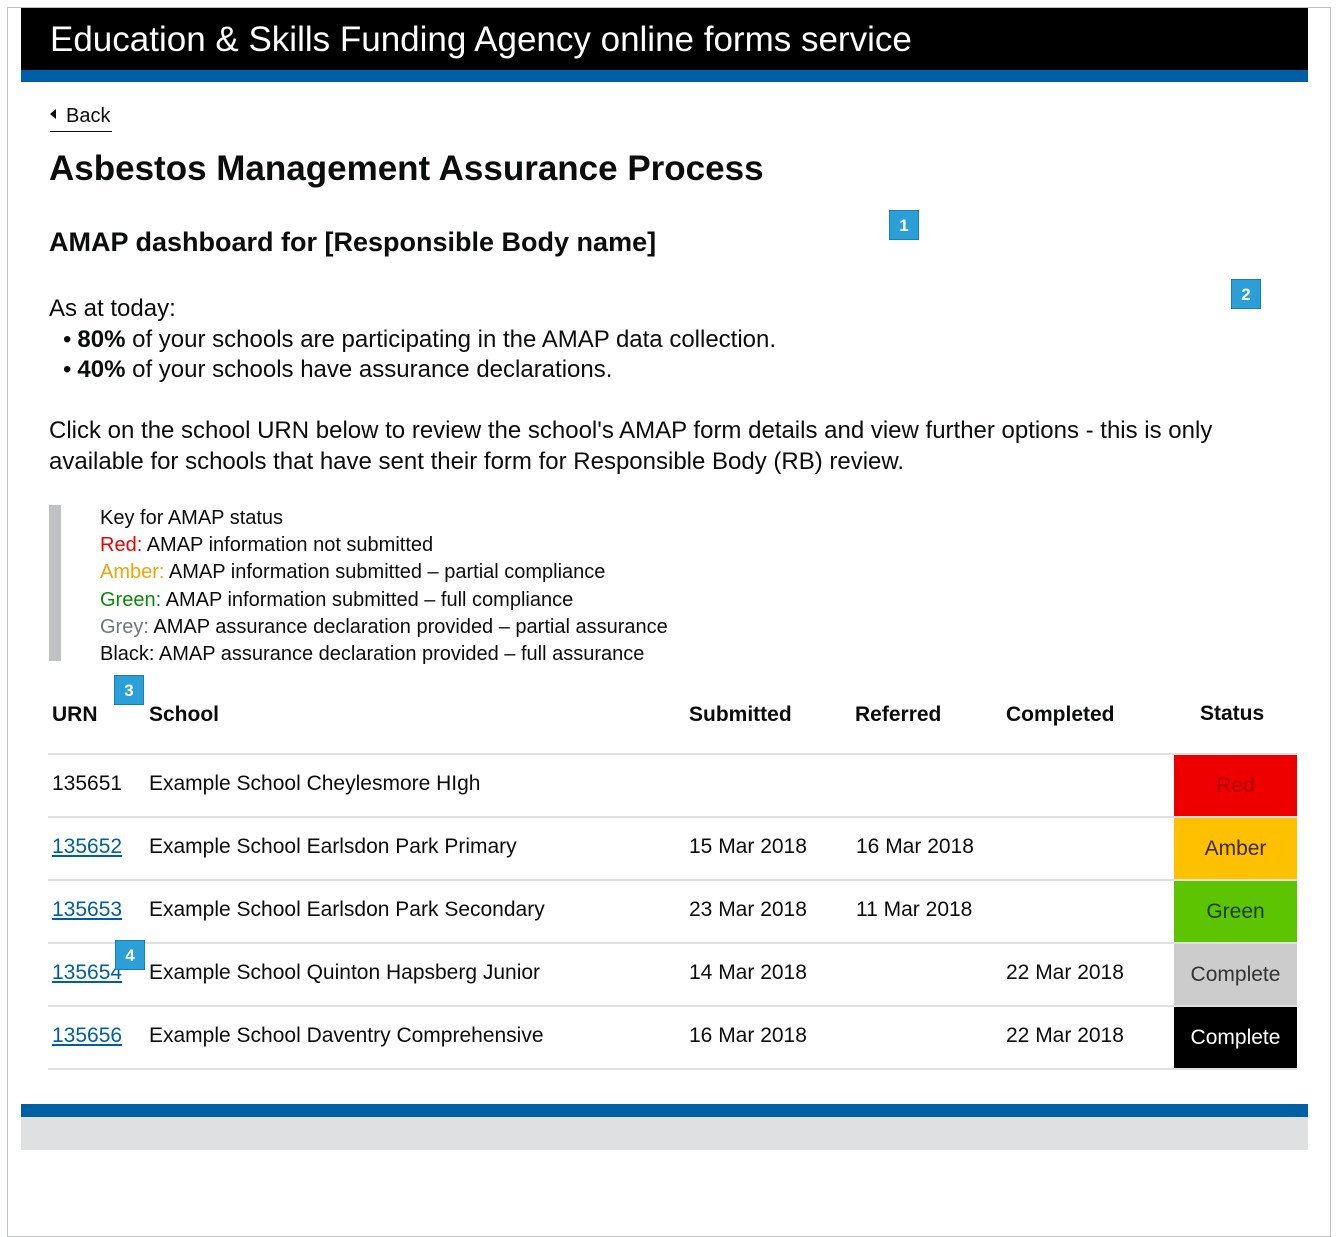  I want to click on referred-date-cell: 11 Mar 2018, so click(914, 909).